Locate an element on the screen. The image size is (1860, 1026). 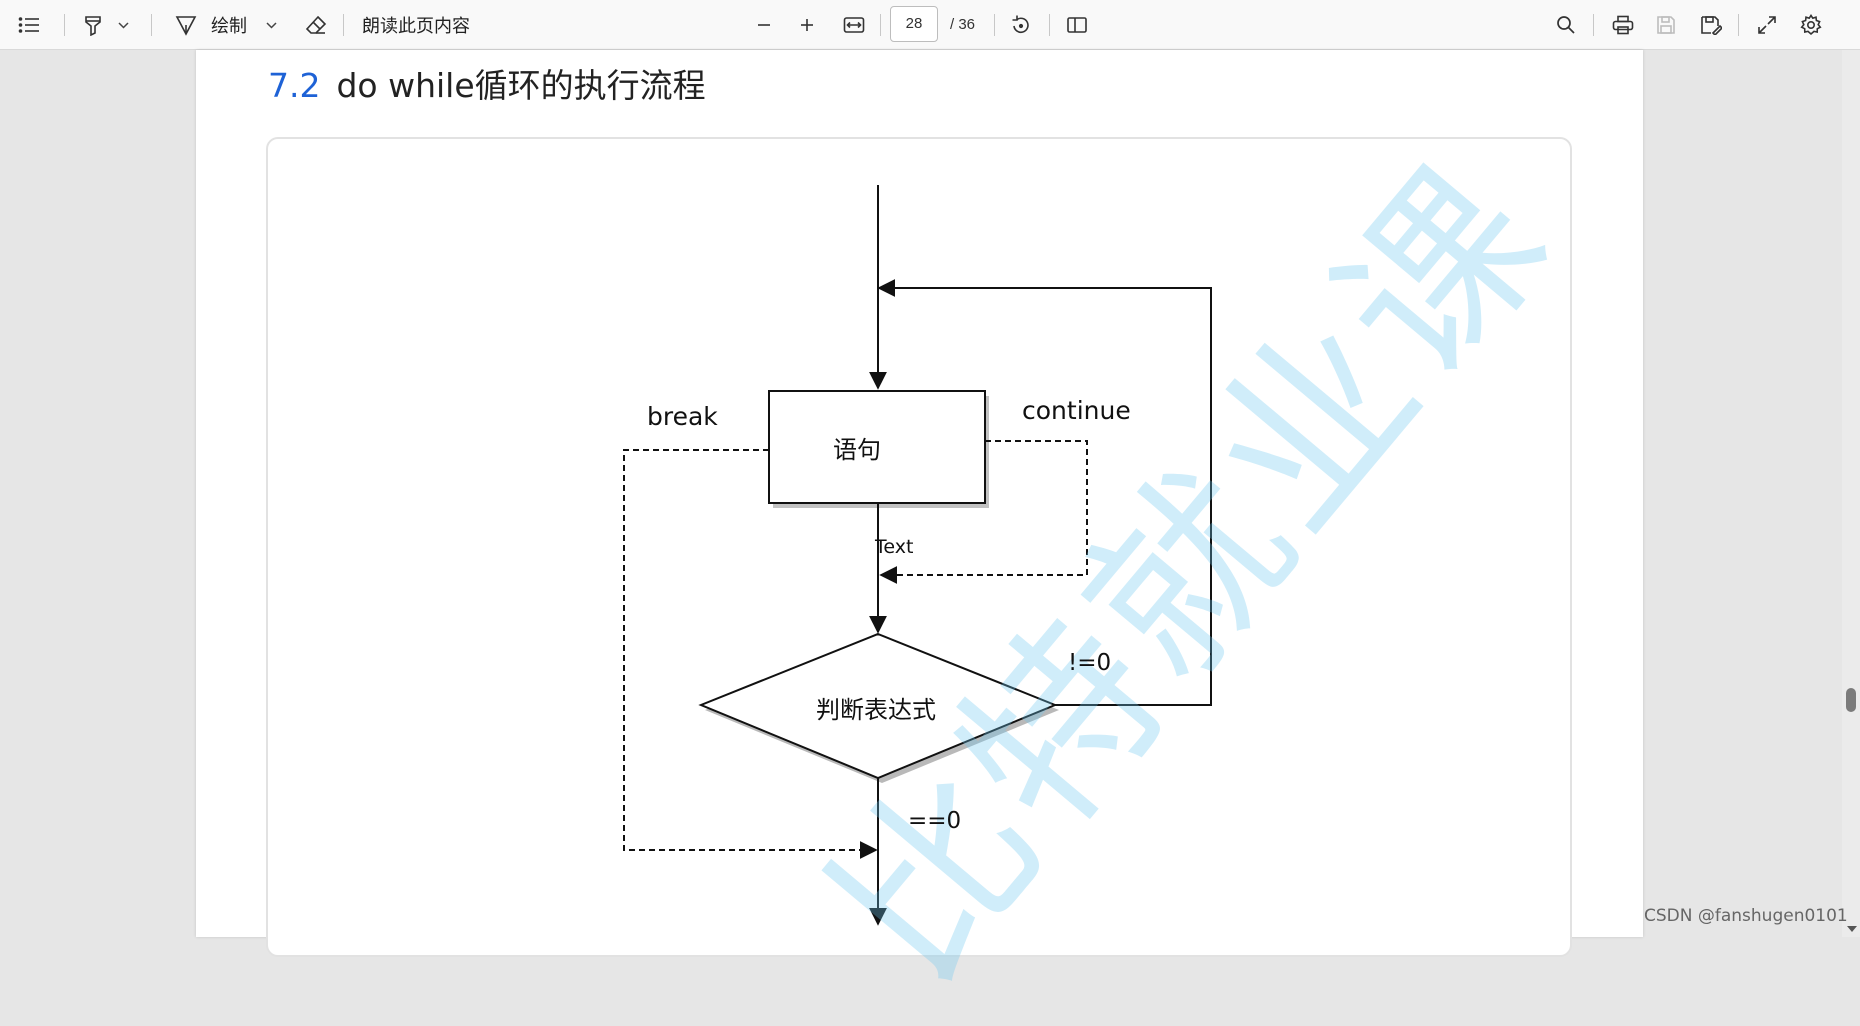
scrollbar-thumb is located at coordinates (1851, 700).